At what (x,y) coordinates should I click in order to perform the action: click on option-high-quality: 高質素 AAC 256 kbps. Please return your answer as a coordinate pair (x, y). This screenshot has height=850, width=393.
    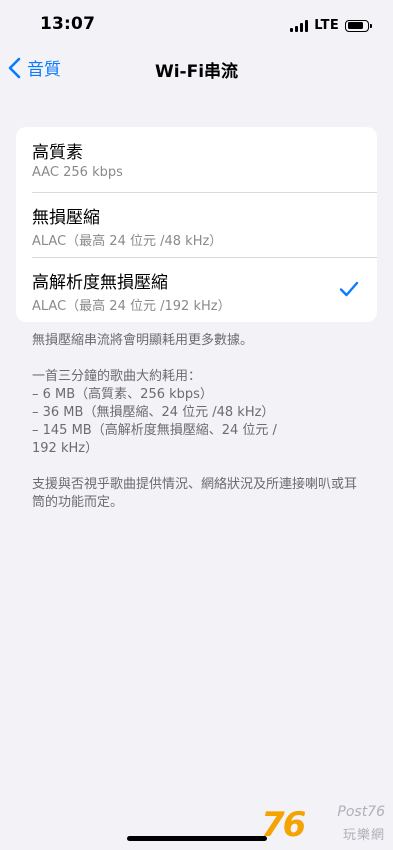
    Looking at the image, I should click on (196, 159).